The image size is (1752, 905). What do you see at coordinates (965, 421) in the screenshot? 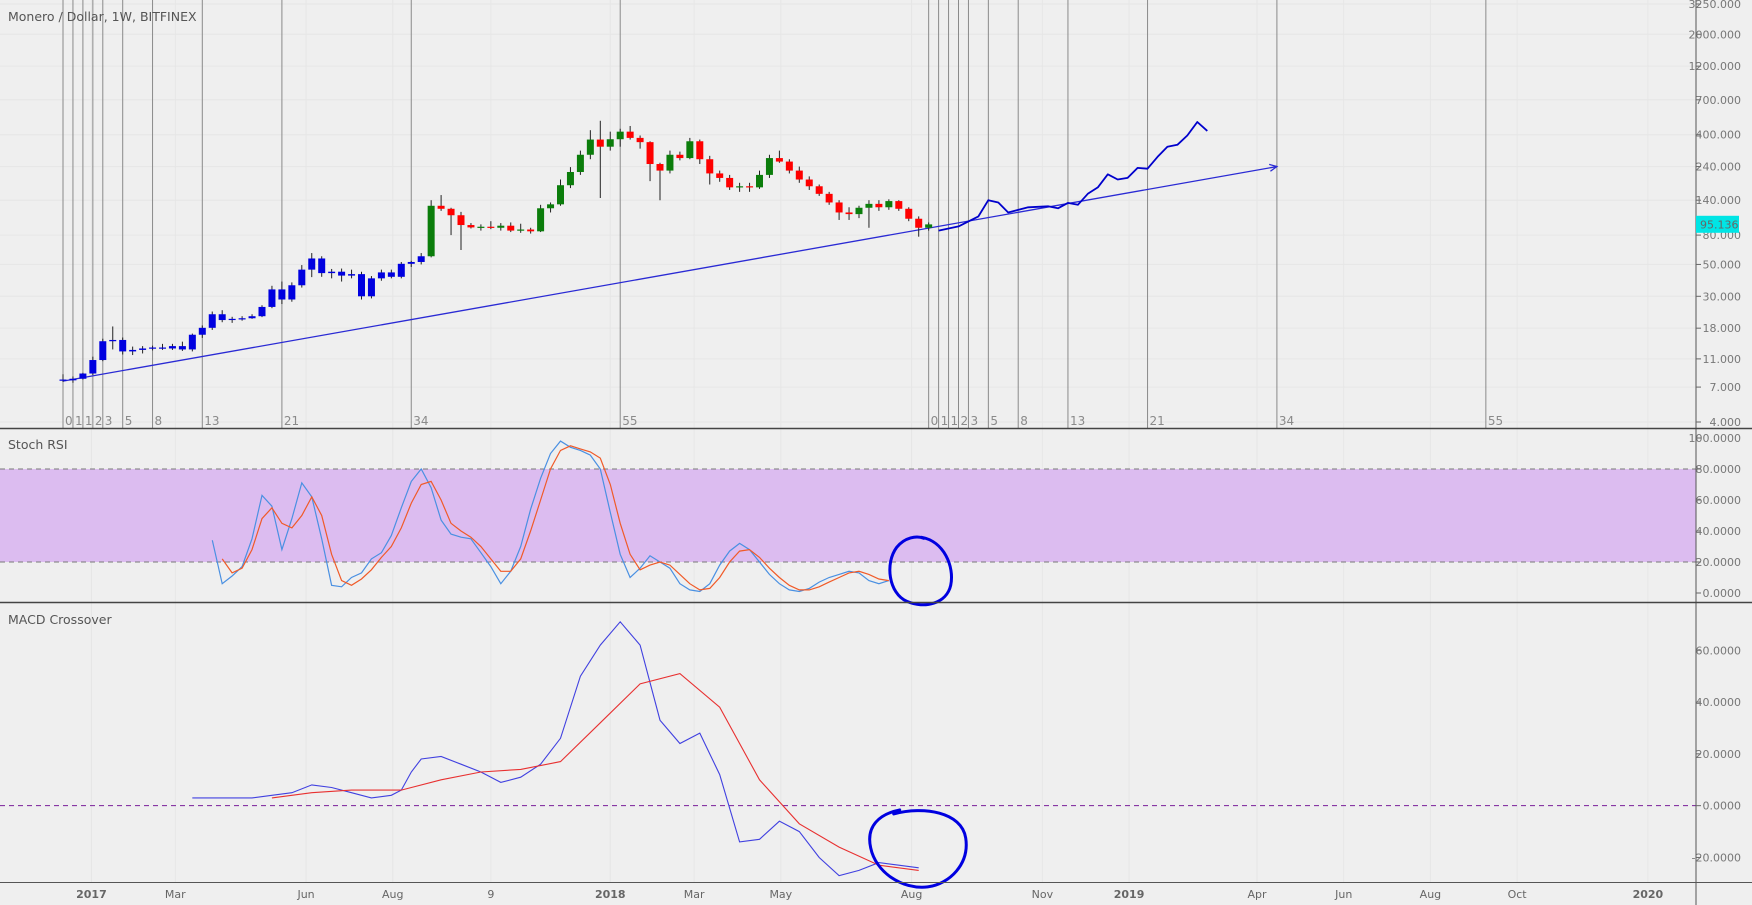
I see `fib-zone-label: 2` at bounding box center [965, 421].